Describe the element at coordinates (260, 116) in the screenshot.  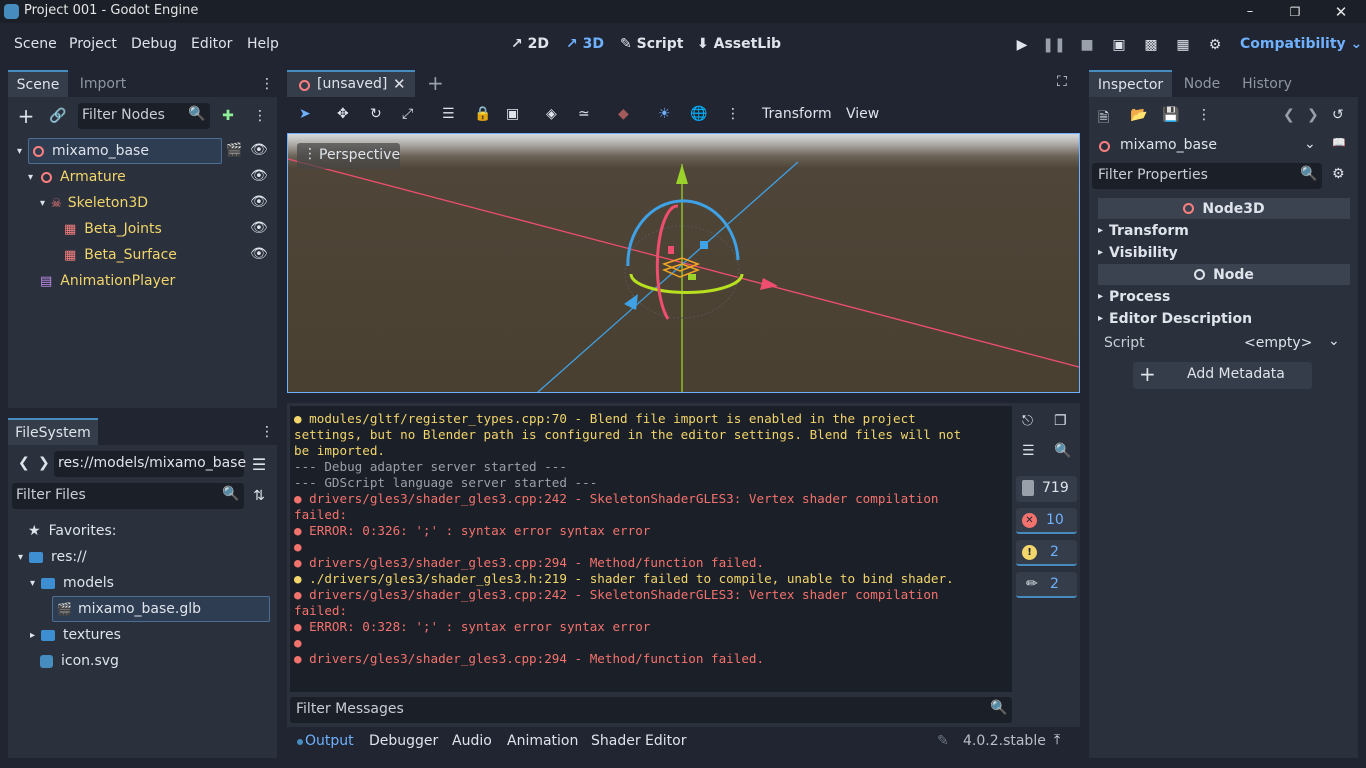
I see `scene-menu-icon: ⋮` at that location.